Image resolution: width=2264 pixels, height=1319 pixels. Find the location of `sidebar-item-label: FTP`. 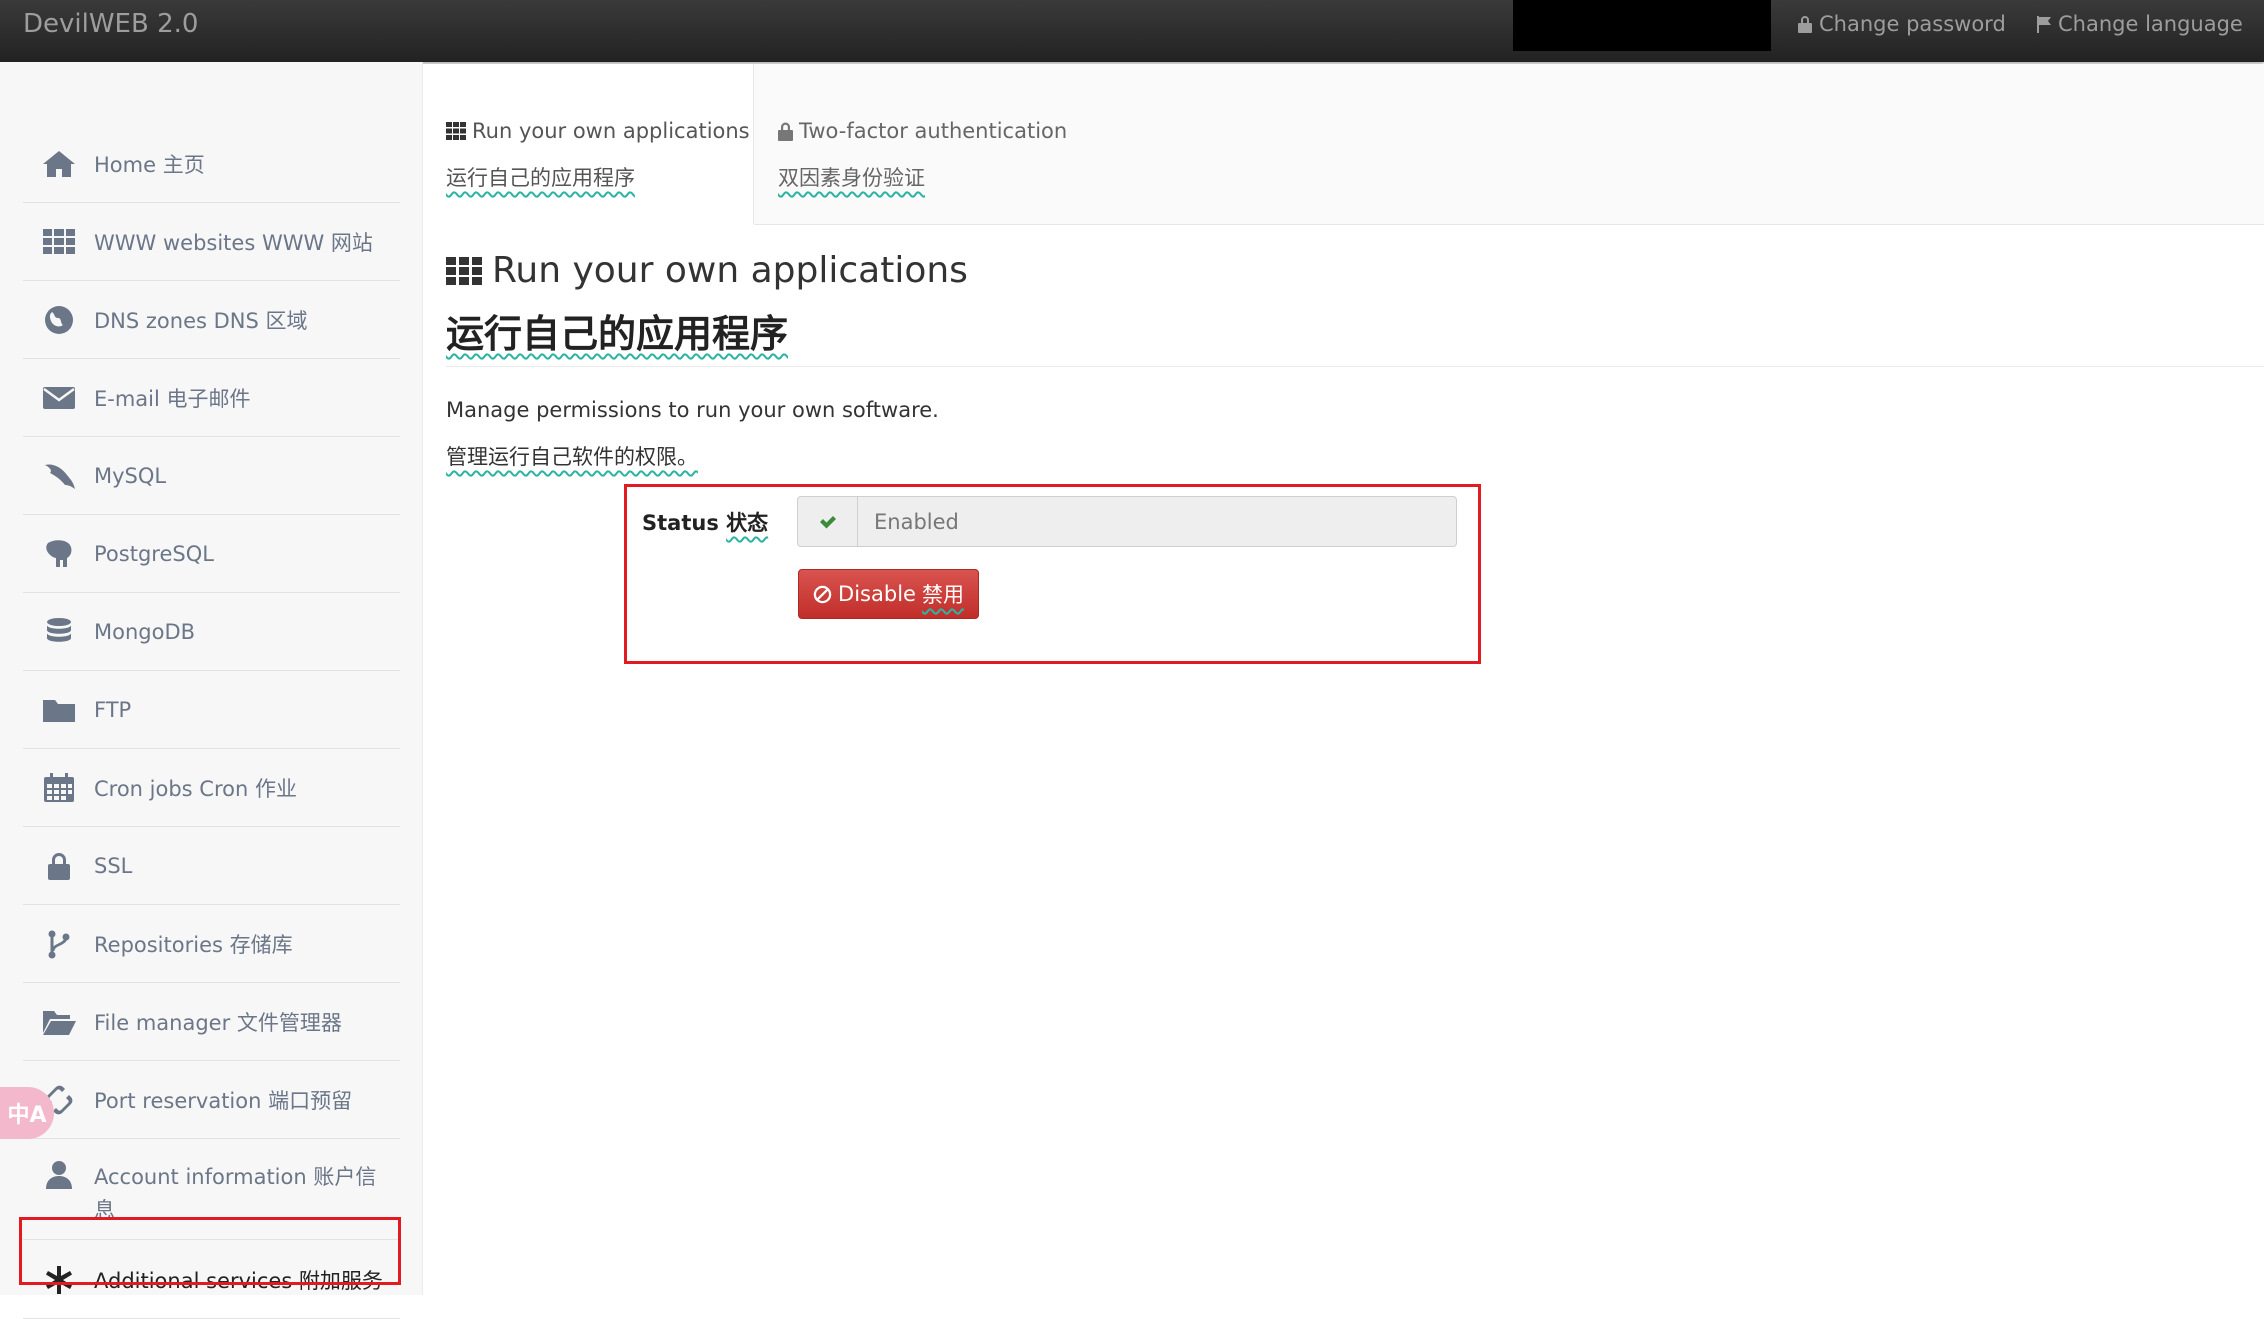

sidebar-item-label: FTP is located at coordinates (113, 709).